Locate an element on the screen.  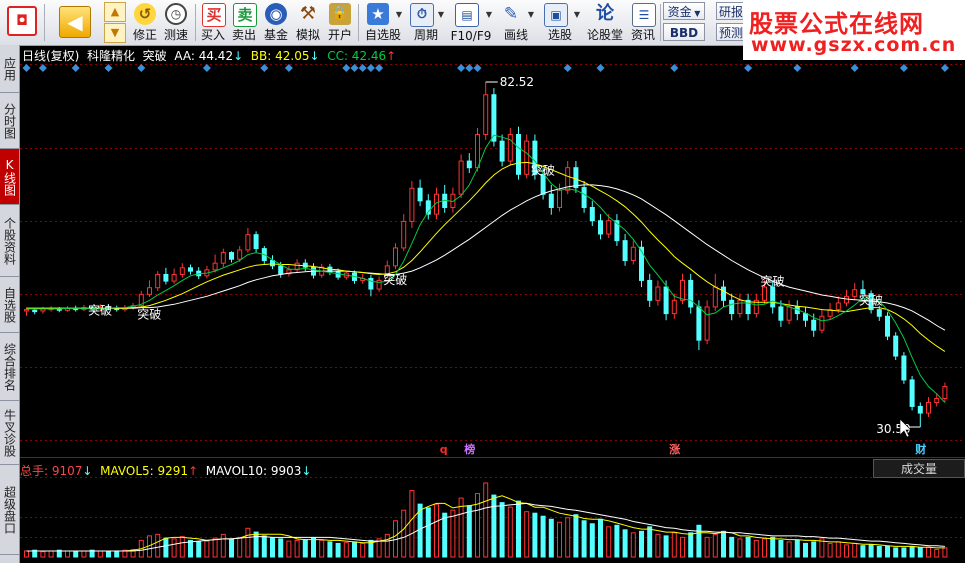
open-account-button: 🔒 开户 is located at coordinates (340, 22).